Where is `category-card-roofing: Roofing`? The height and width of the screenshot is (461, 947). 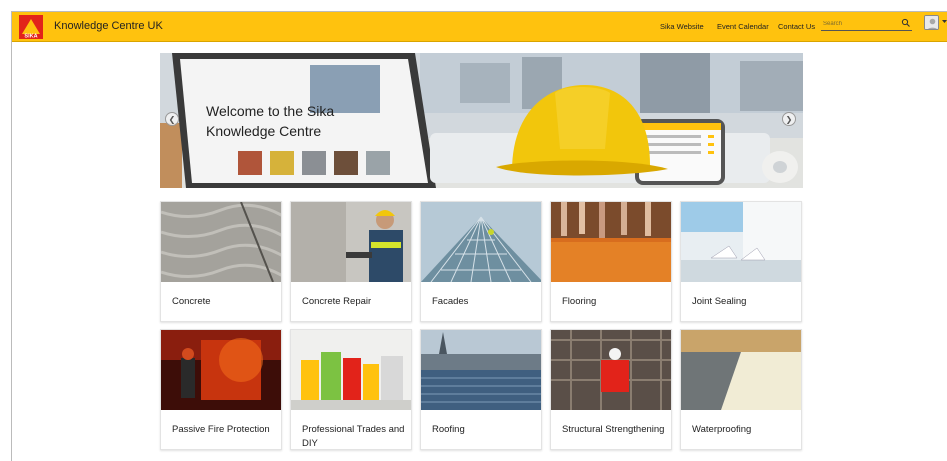 category-card-roofing: Roofing is located at coordinates (481, 389).